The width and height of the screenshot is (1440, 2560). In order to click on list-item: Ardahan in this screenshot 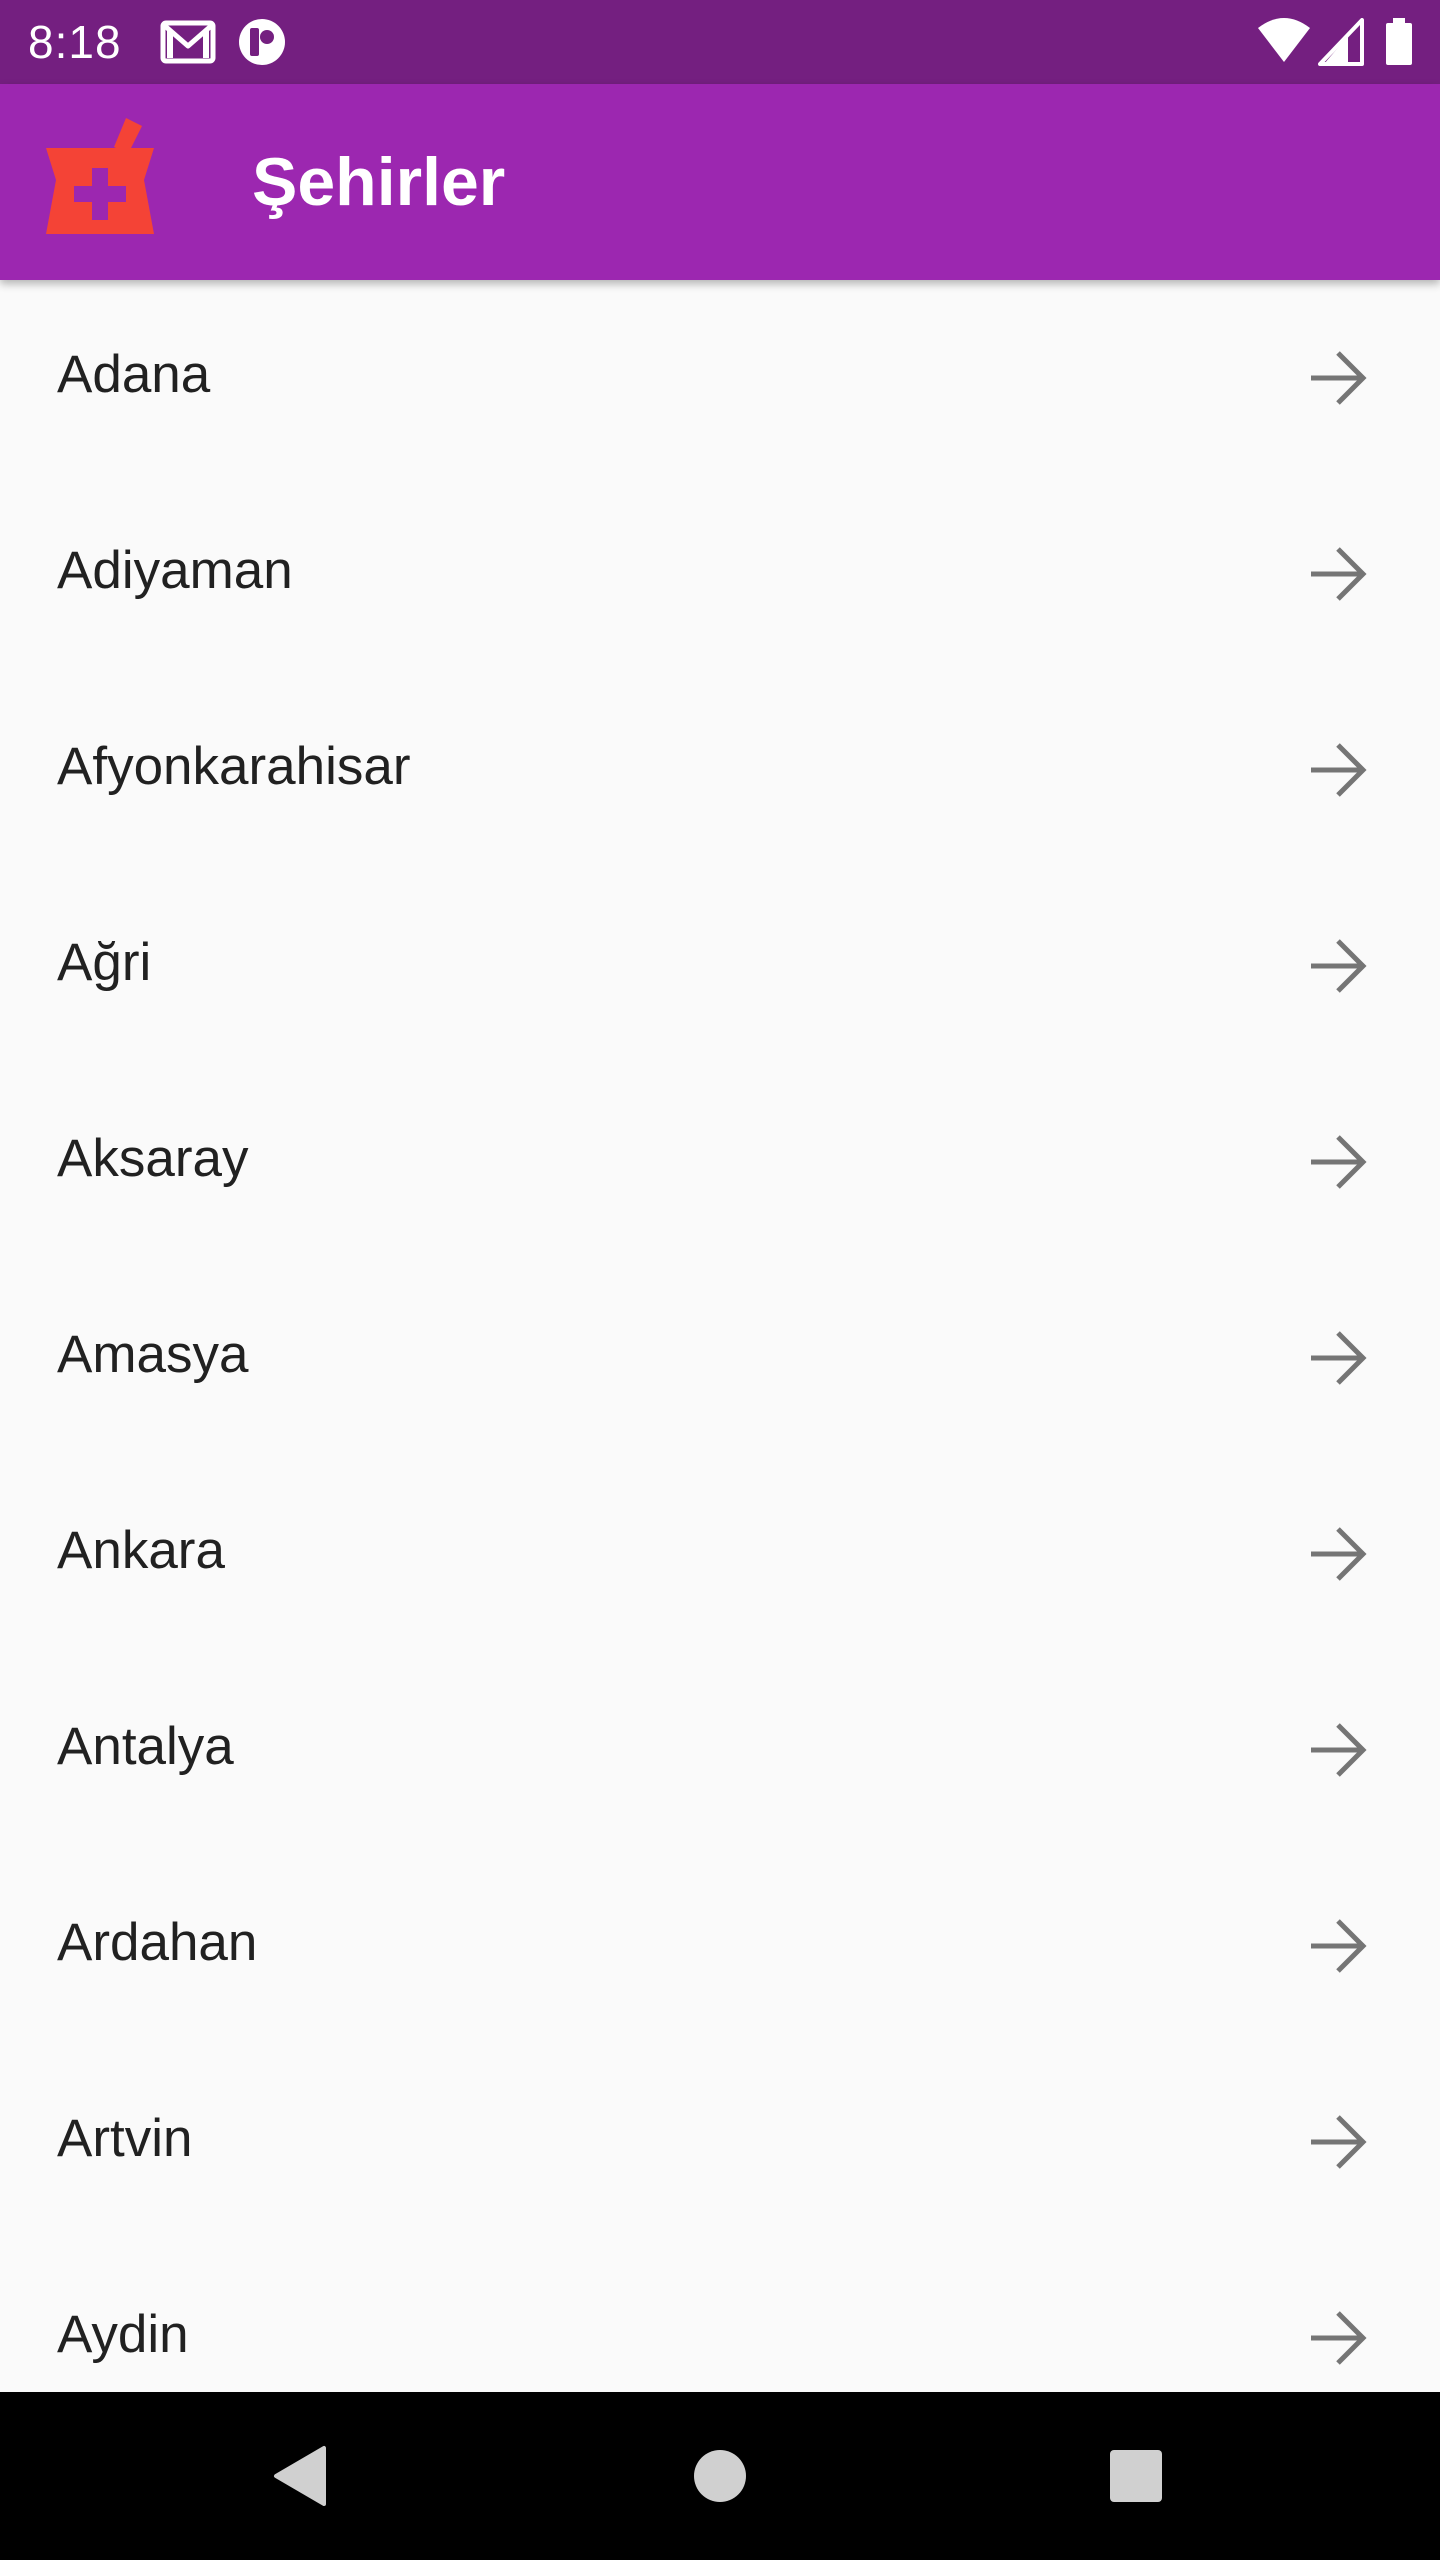, I will do `click(720, 1946)`.